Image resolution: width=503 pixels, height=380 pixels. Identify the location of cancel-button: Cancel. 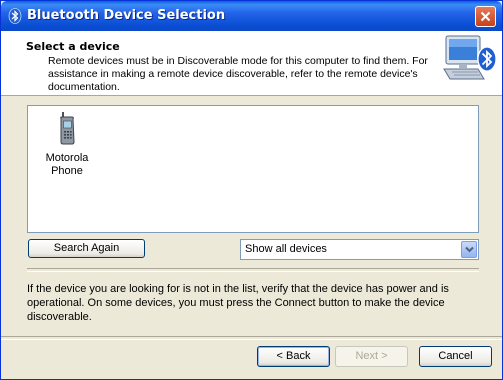
(455, 356).